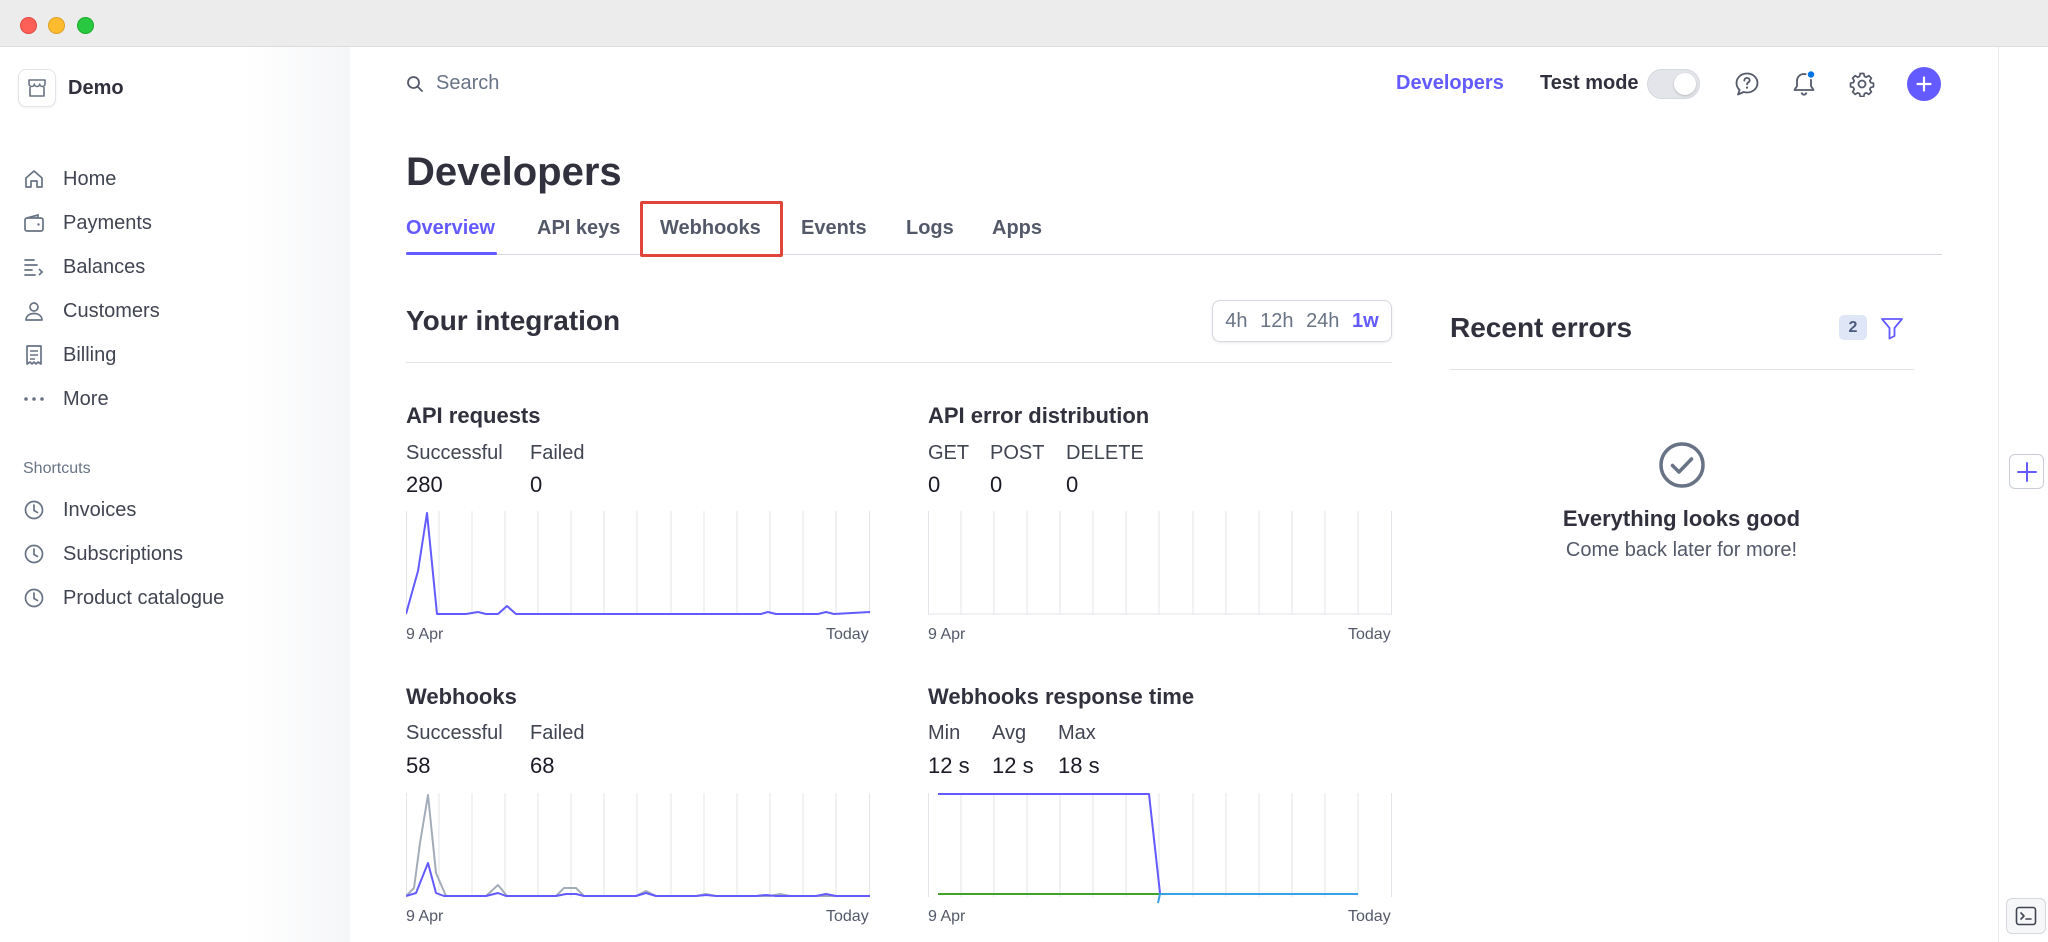  I want to click on tab-highlight-box, so click(711, 229).